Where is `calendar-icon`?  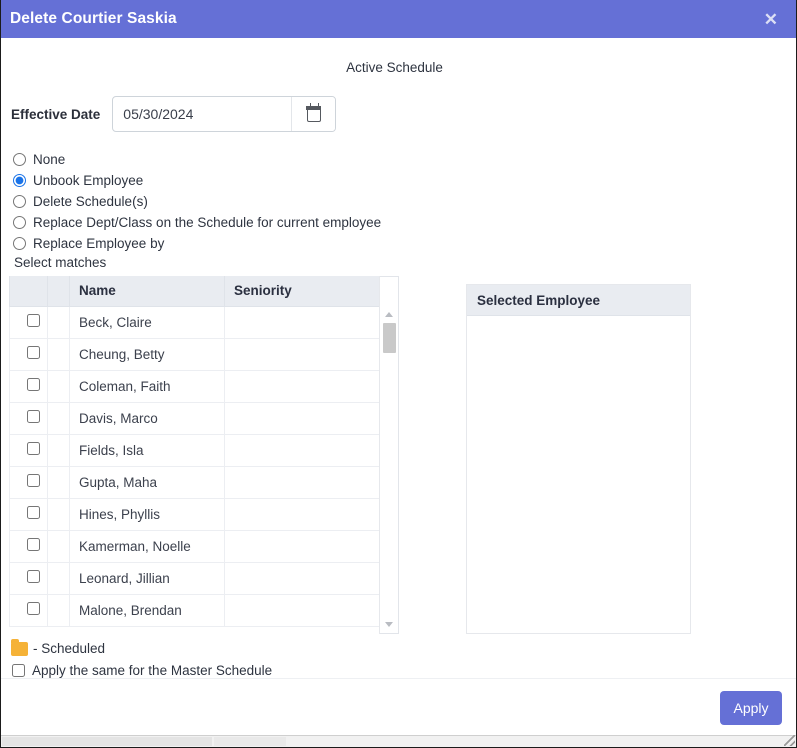
calendar-icon is located at coordinates (313, 114).